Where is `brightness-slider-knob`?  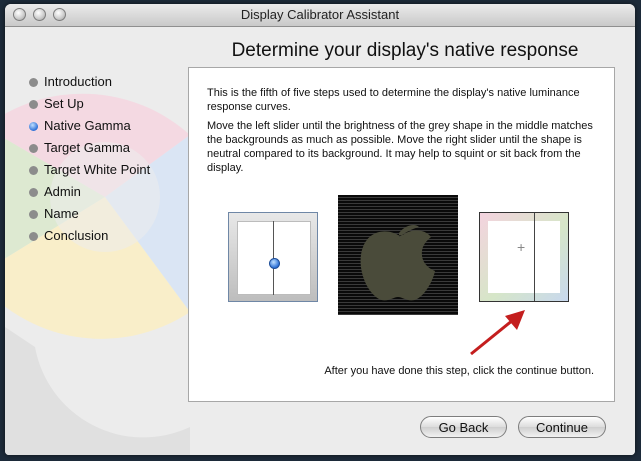
brightness-slider-knob is located at coordinates (274, 263).